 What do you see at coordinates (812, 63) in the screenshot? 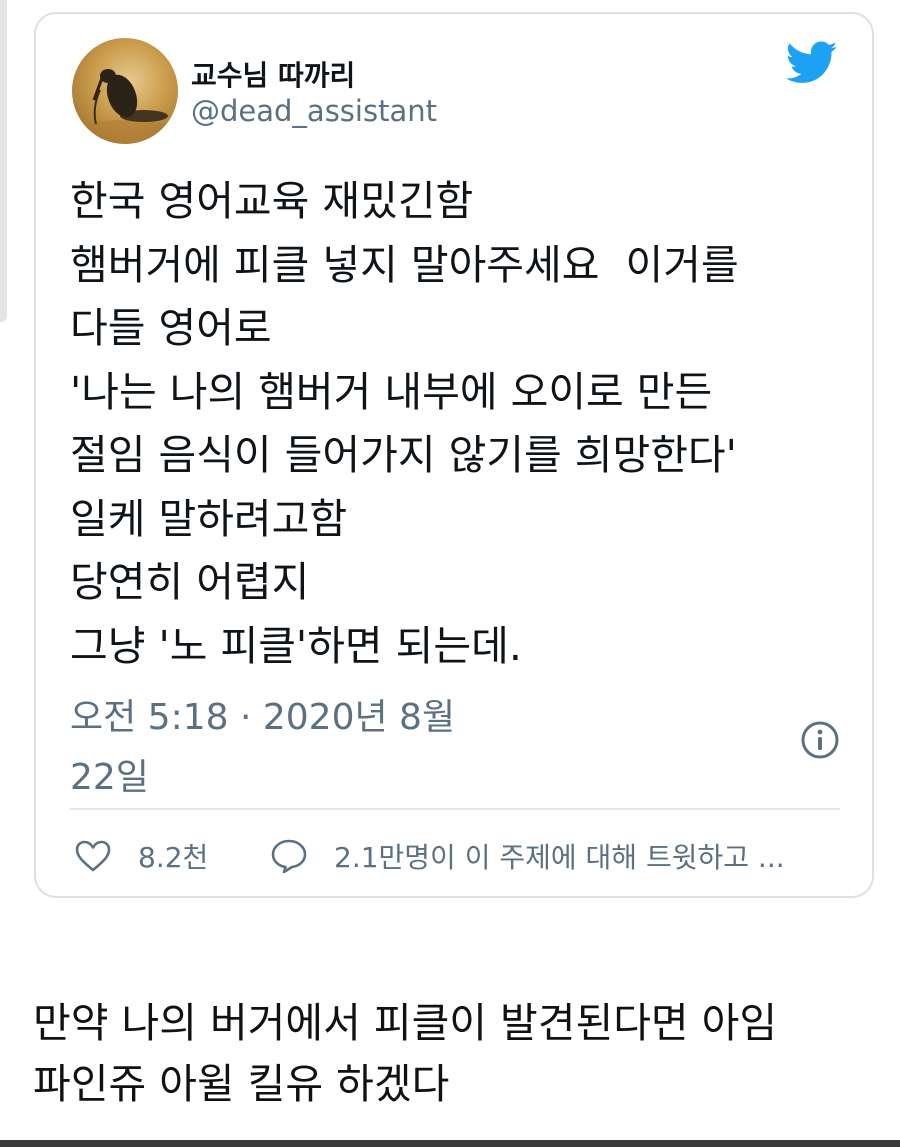
I see `twitter-bird-icon` at bounding box center [812, 63].